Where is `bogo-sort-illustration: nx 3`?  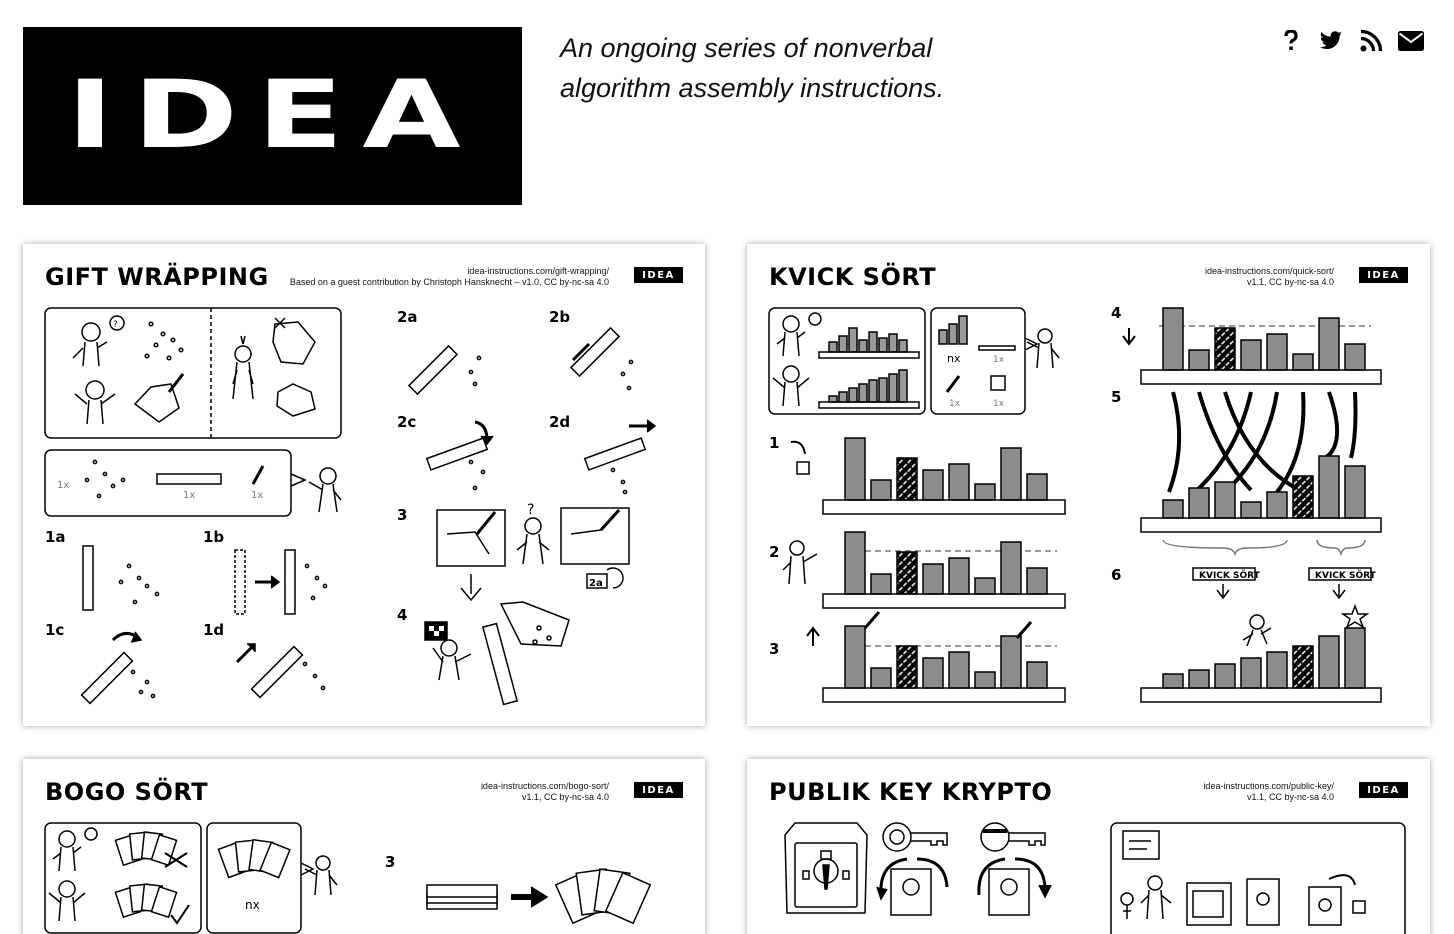 bogo-sort-illustration: nx 3 is located at coordinates (348, 878).